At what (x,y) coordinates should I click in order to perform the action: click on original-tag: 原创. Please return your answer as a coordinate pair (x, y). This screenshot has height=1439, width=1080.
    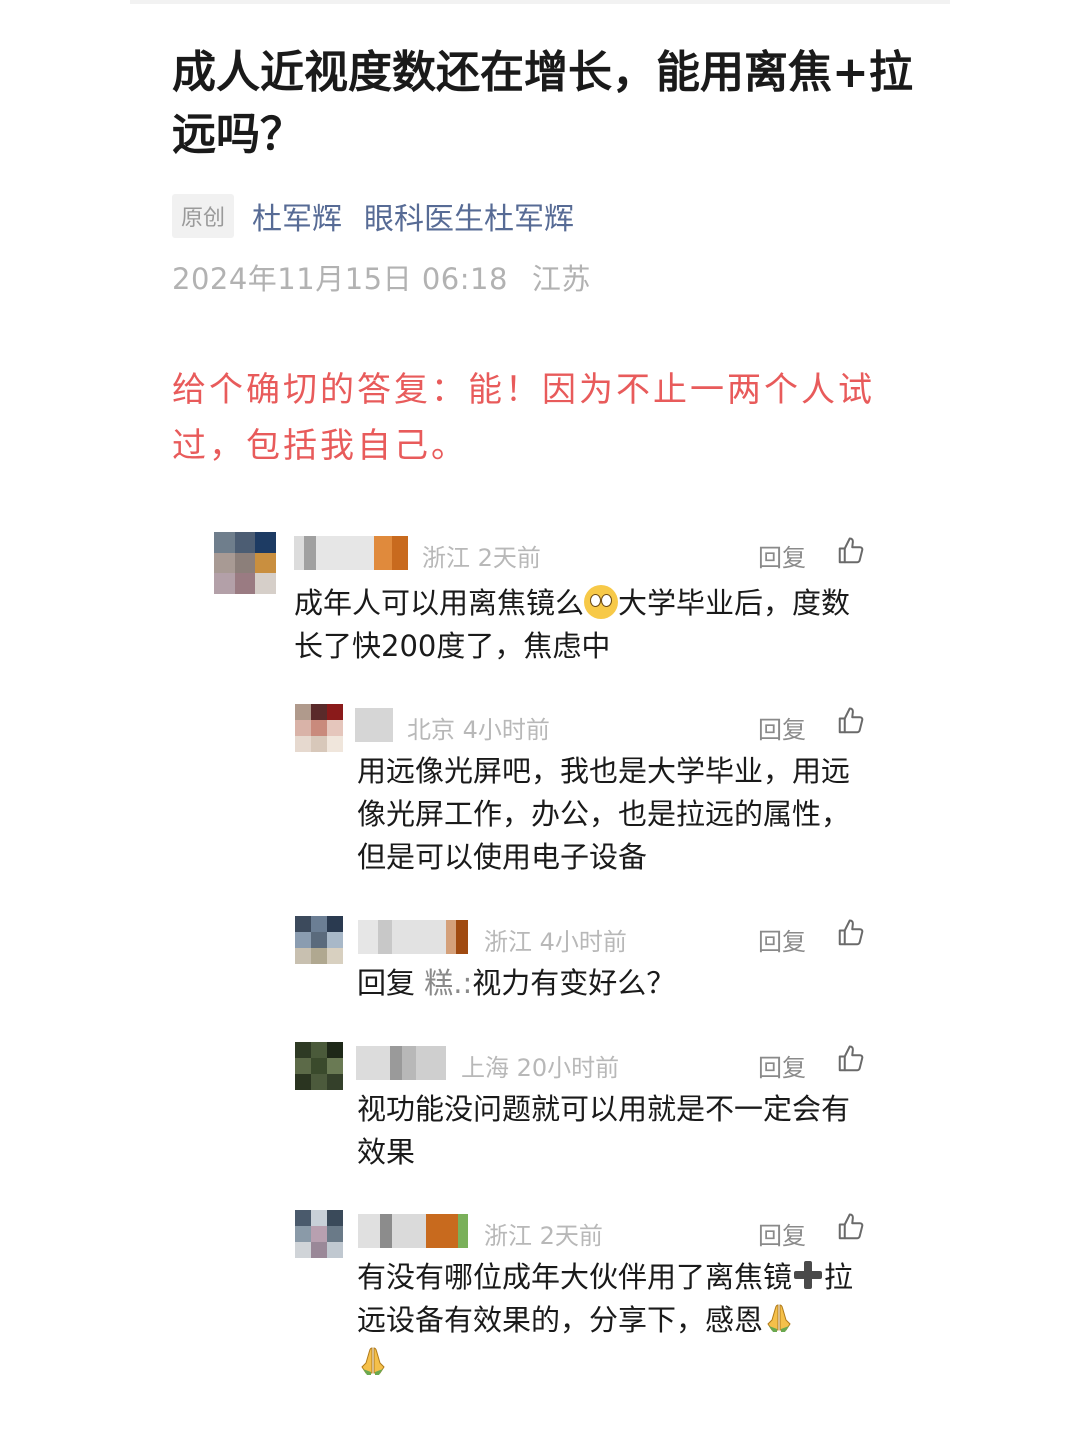
    Looking at the image, I should click on (203, 216).